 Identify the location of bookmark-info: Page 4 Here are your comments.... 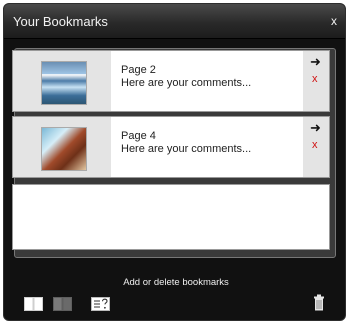
(186, 143).